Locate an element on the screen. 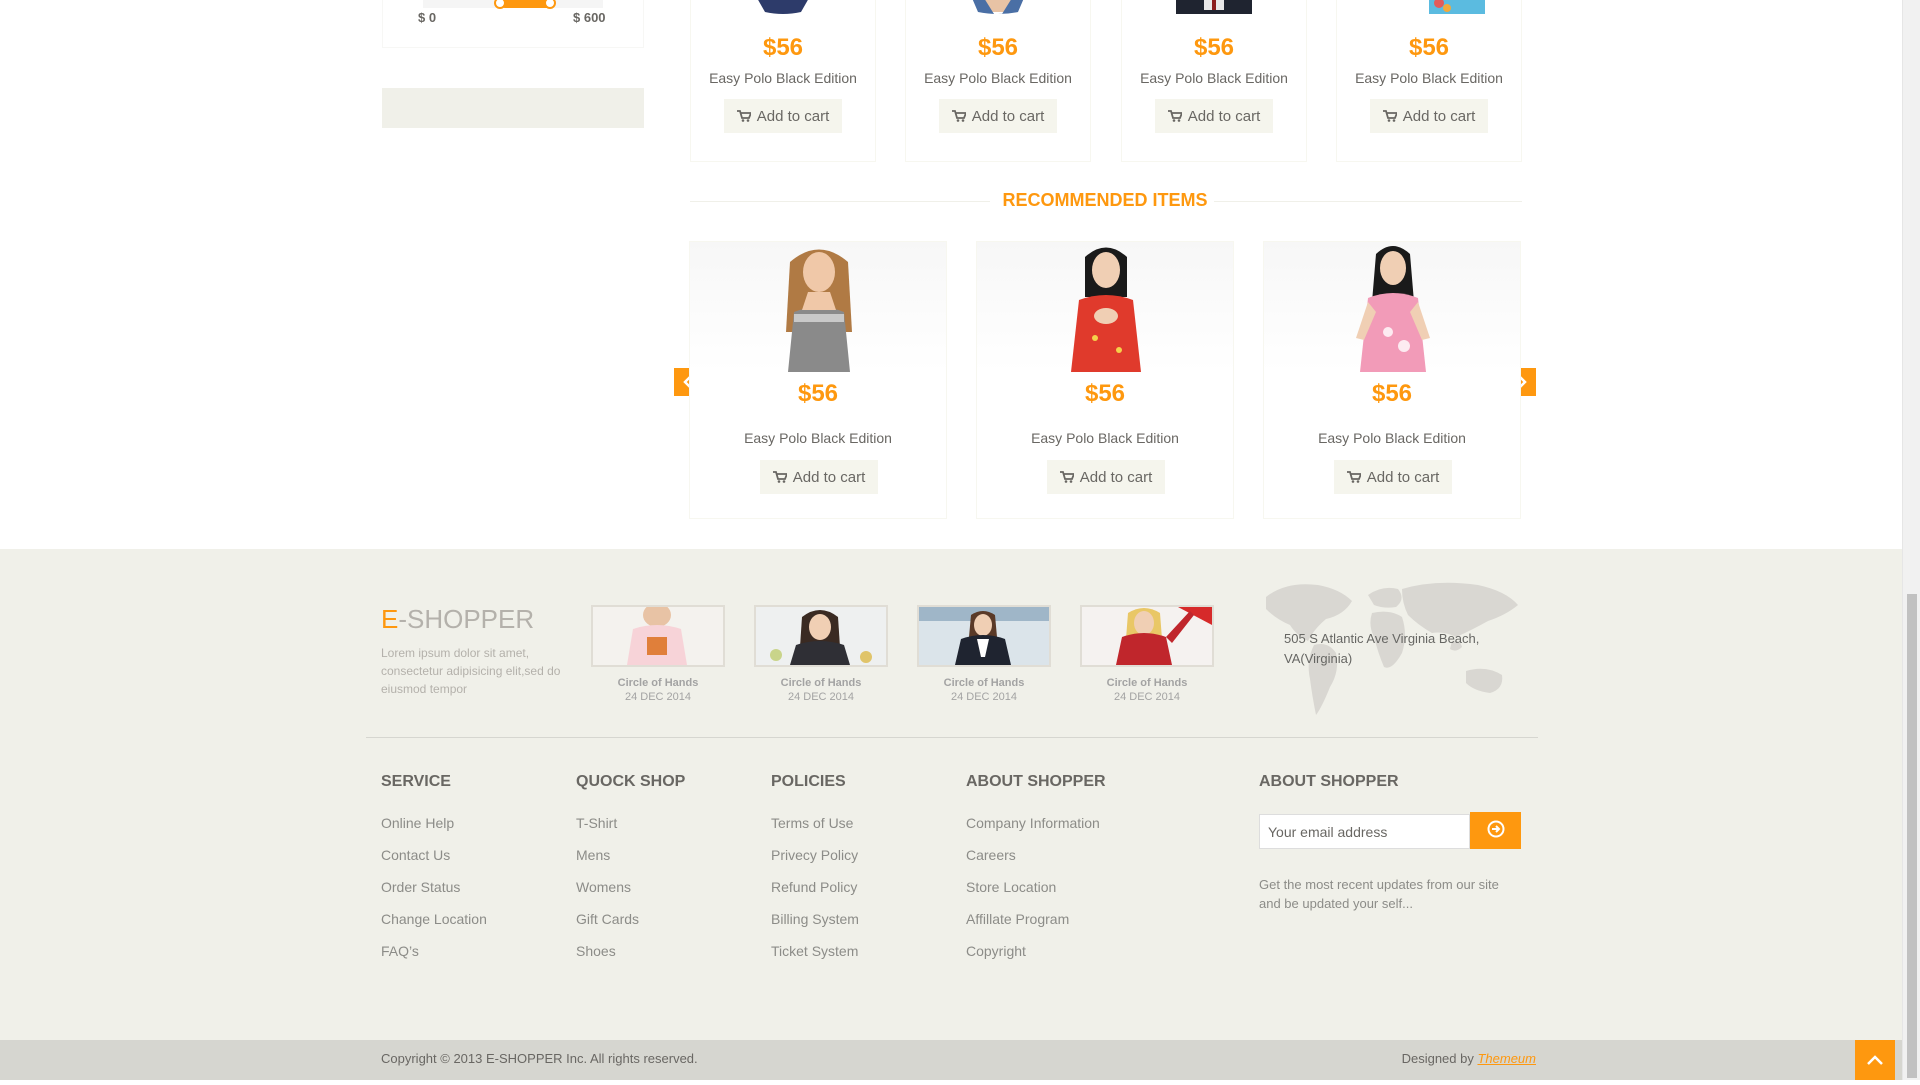 This screenshot has height=1085, width=1920. footer-link: Affillate Program is located at coordinates (1036, 925).